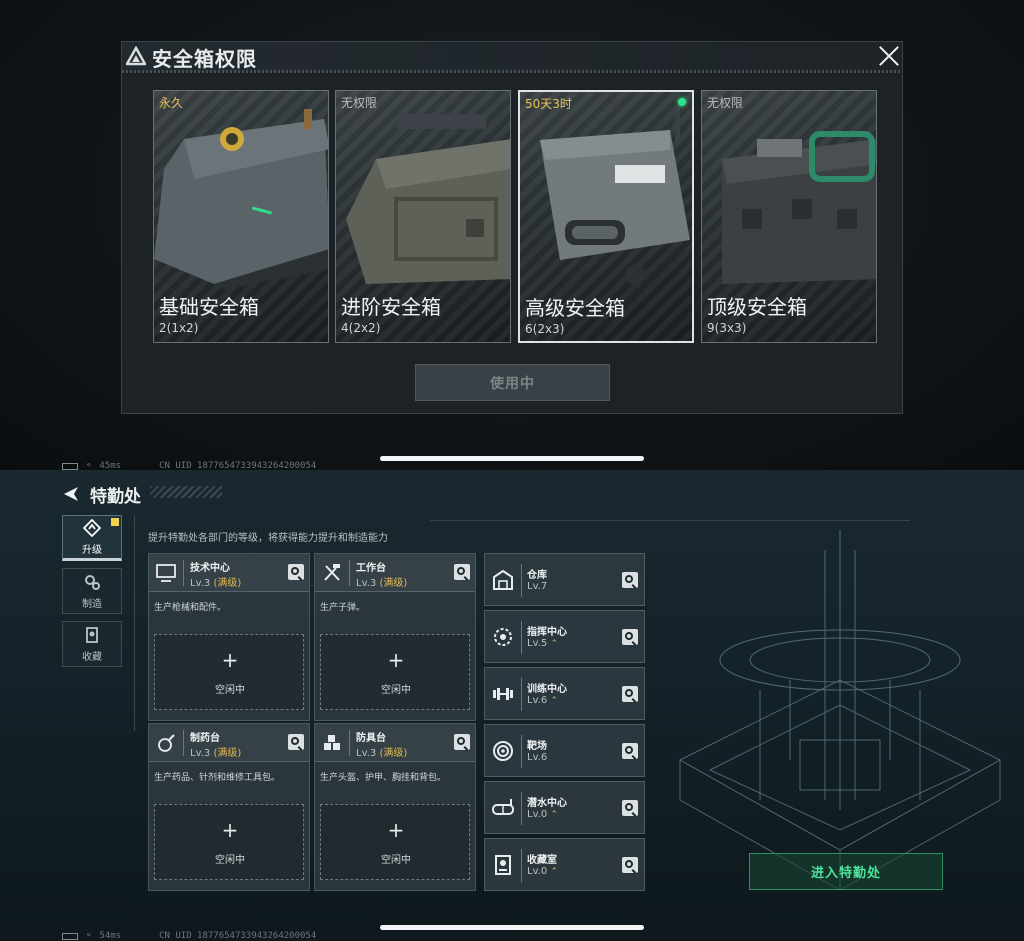 Image resolution: width=1024 pixels, height=941 pixels. Describe the element at coordinates (757, 307) in the screenshot. I see `card-name: 顶级安全箱` at that location.